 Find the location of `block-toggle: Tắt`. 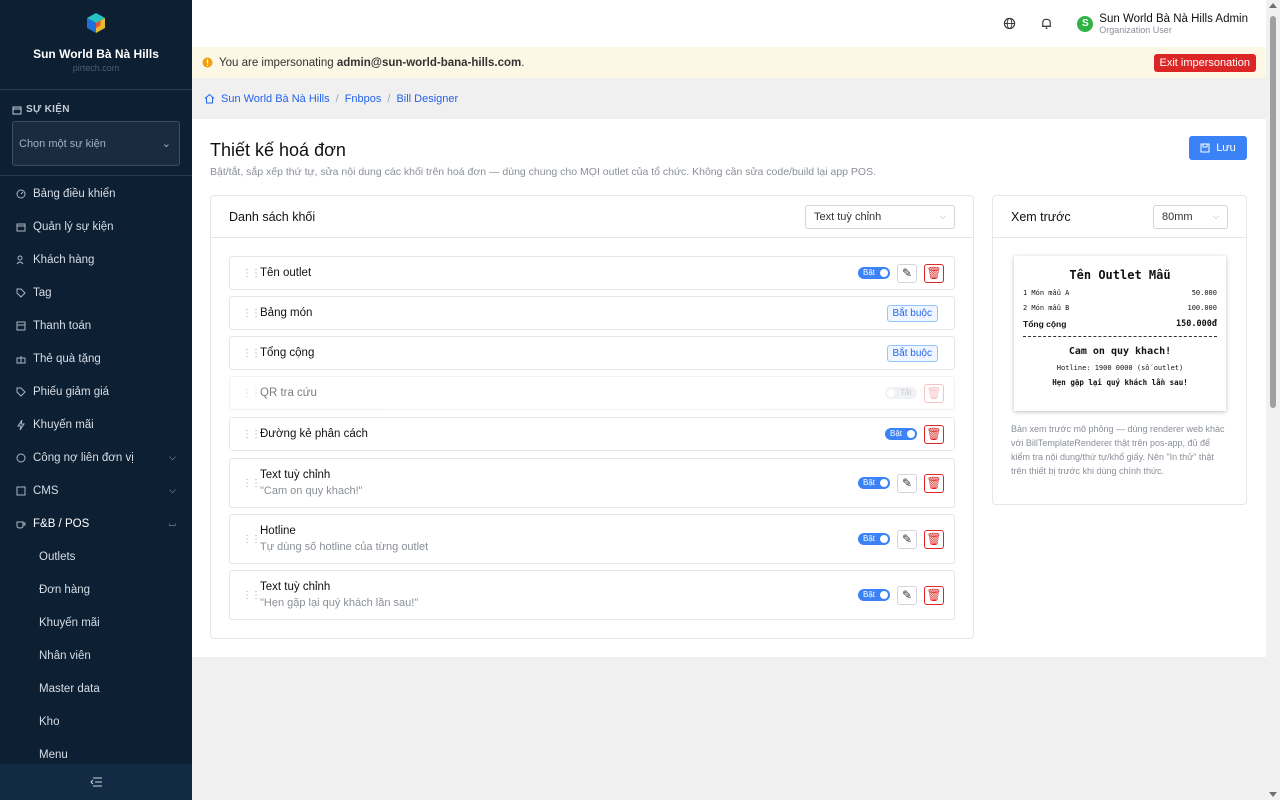

block-toggle: Tắt is located at coordinates (901, 393).